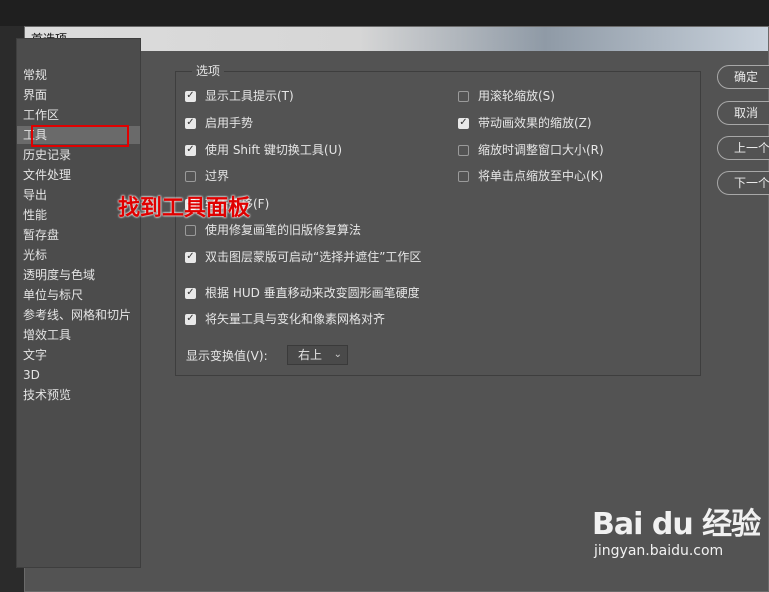 The image size is (769, 592). What do you see at coordinates (78, 75) in the screenshot?
I see `sidebar-item-general: 常规` at bounding box center [78, 75].